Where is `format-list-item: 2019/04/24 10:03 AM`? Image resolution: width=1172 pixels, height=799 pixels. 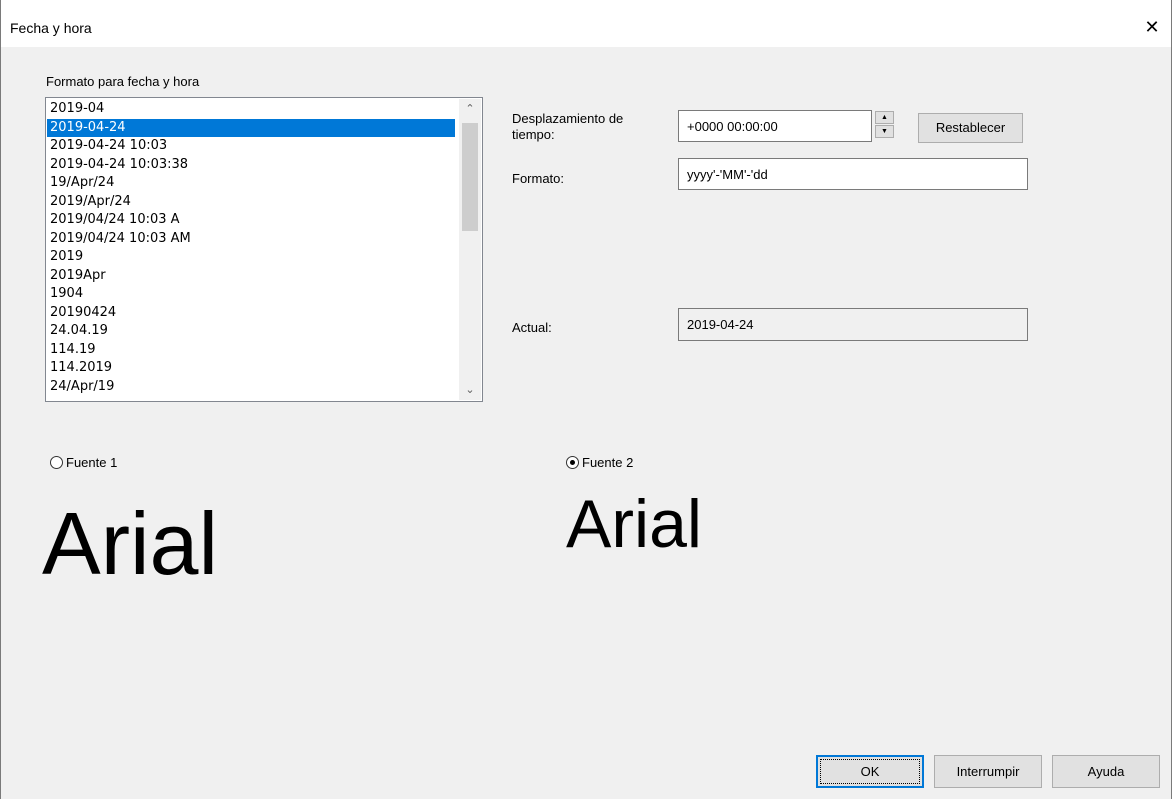
format-list-item: 2019/04/24 10:03 AM is located at coordinates (251, 239).